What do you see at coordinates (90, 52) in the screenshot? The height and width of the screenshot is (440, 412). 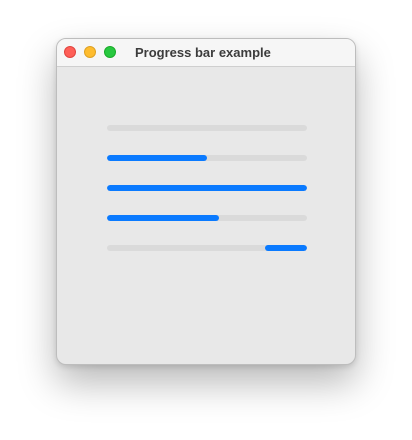 I see `minimize-button` at bounding box center [90, 52].